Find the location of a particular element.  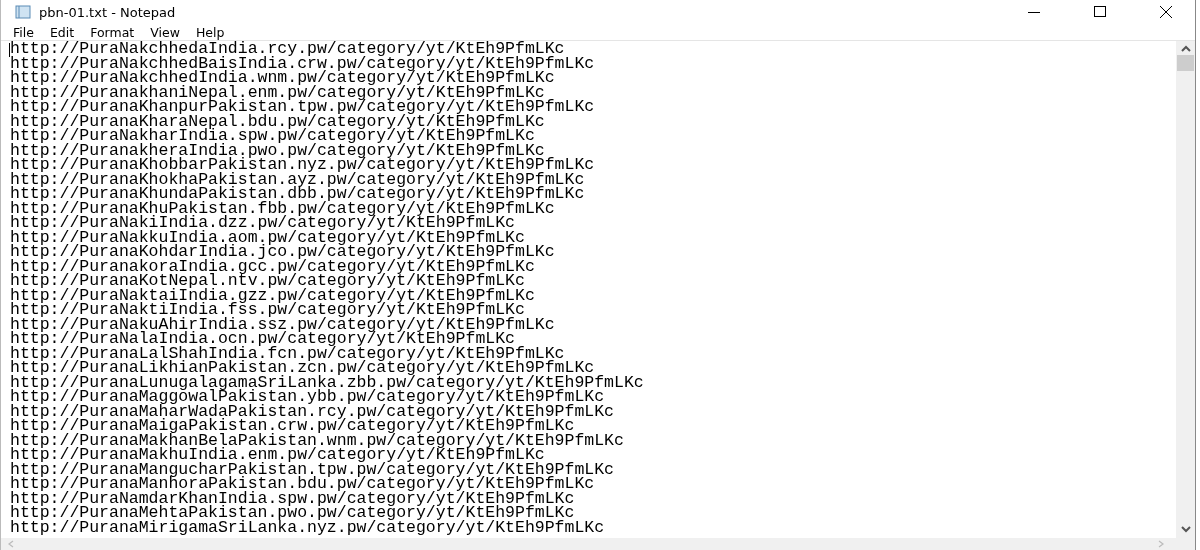

text-line: http://PuranaMakhanBelaPakistan.wnm.pw/category/yt/KtEh9PfmLKc is located at coordinates (317, 440).